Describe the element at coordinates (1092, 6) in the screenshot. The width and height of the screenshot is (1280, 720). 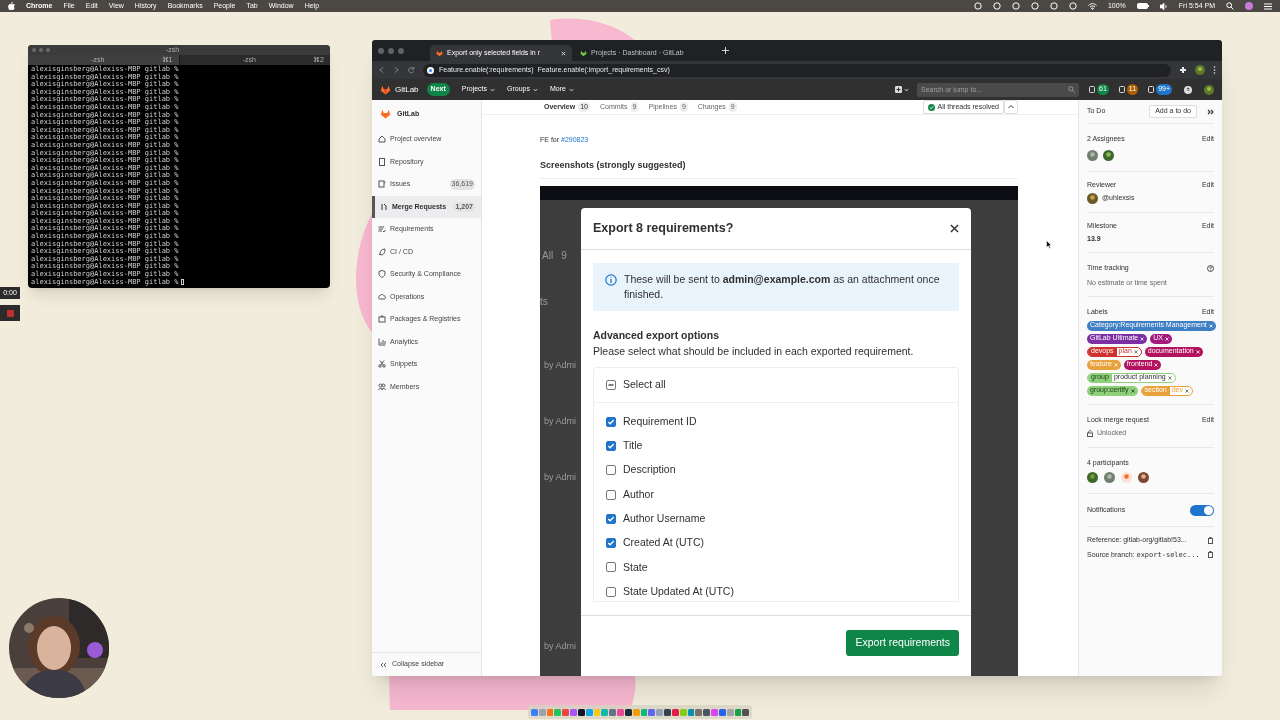
I see `wifi-icon` at that location.